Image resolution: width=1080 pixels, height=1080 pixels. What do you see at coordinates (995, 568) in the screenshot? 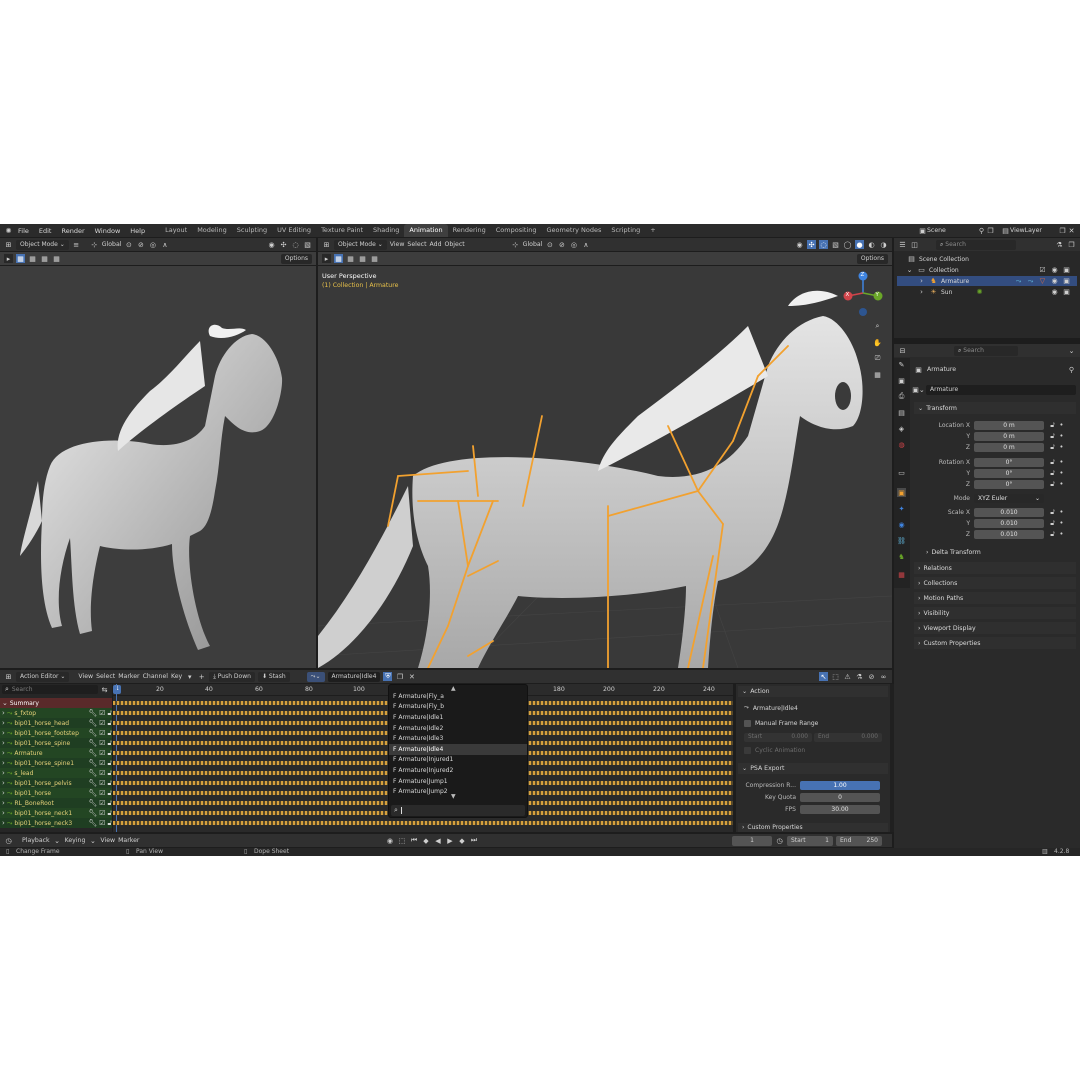
I see `relations-panel-header: › Relations` at bounding box center [995, 568].